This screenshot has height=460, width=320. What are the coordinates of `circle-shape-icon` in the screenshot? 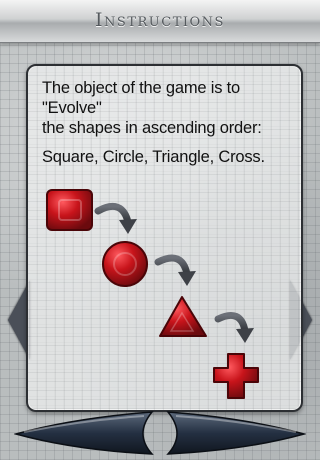 It's located at (125, 264).